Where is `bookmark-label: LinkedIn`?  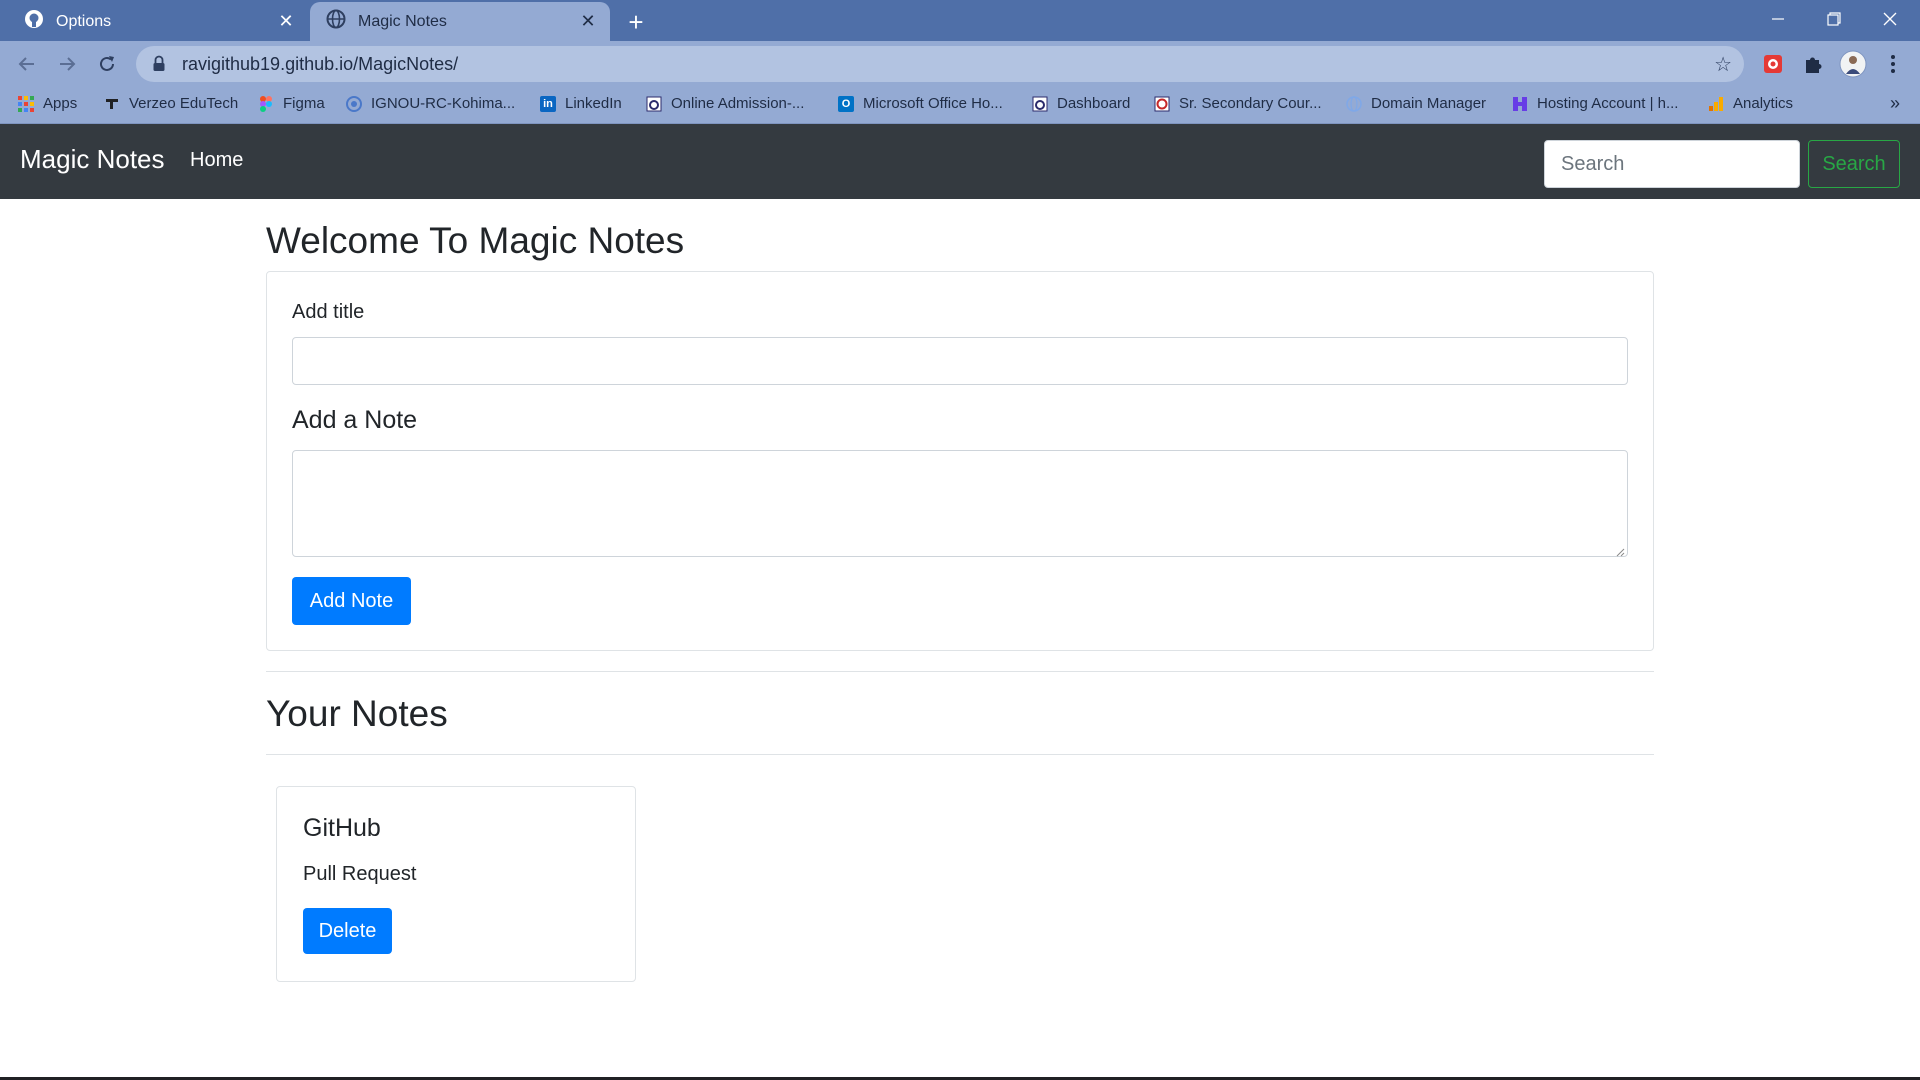 bookmark-label: LinkedIn is located at coordinates (593, 103).